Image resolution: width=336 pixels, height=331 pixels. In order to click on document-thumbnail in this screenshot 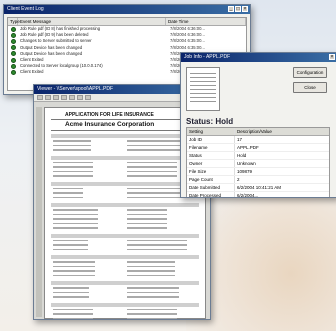, I will do `click(203, 89)`.